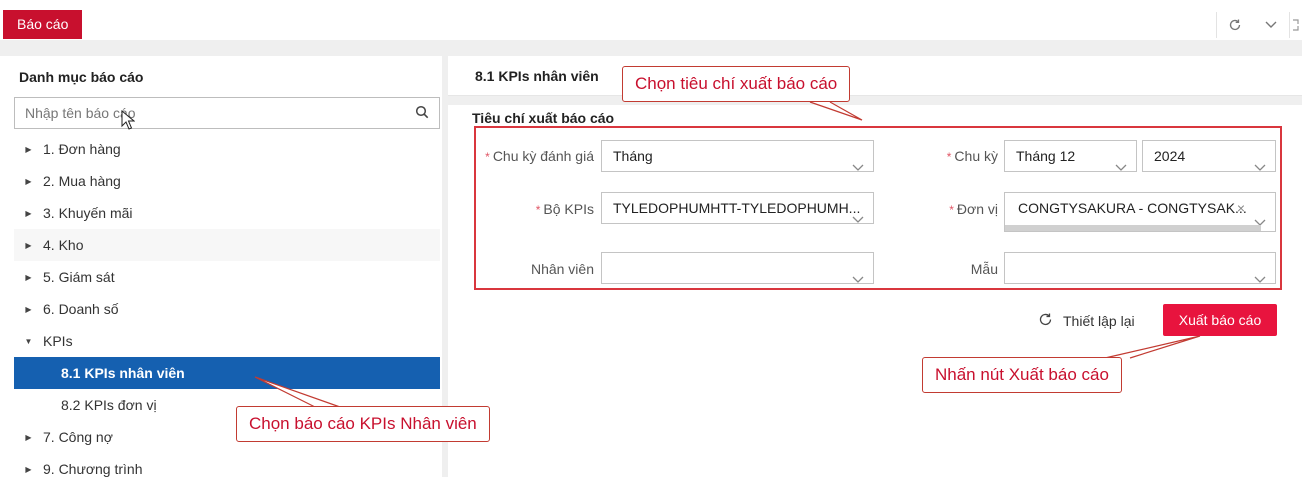  Describe the element at coordinates (1209, 156) in the screenshot. I see `cycle-year-select: 2024` at that location.